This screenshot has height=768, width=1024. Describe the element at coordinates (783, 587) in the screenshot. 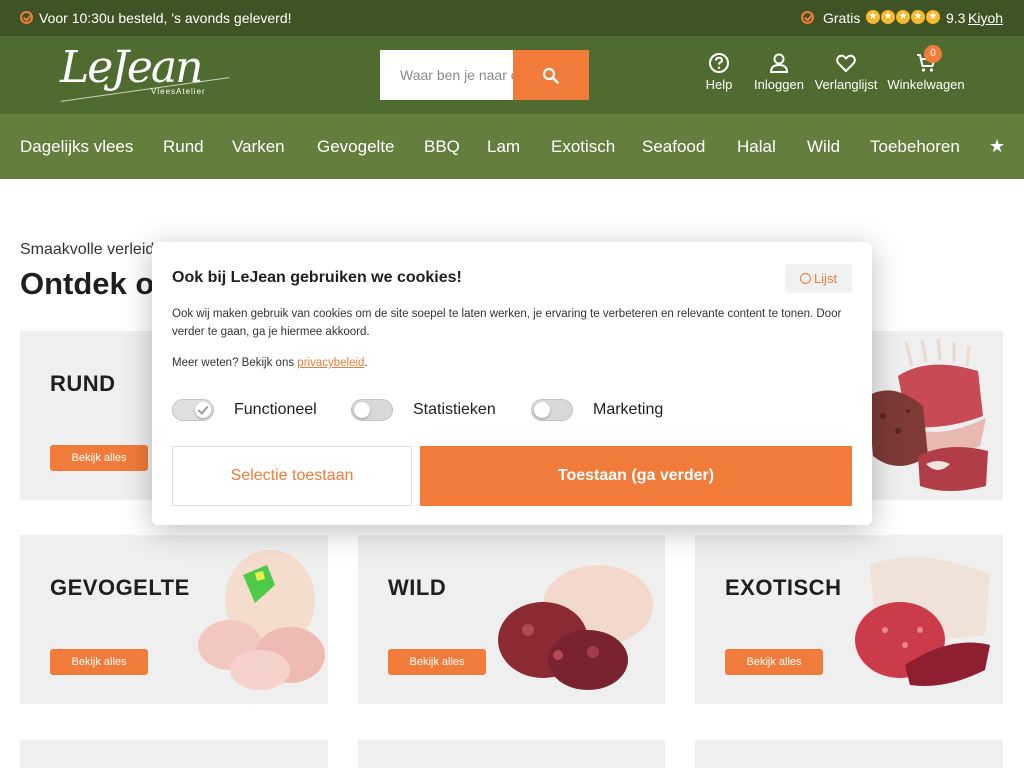

I see `tile-title: EXOTISCH` at that location.